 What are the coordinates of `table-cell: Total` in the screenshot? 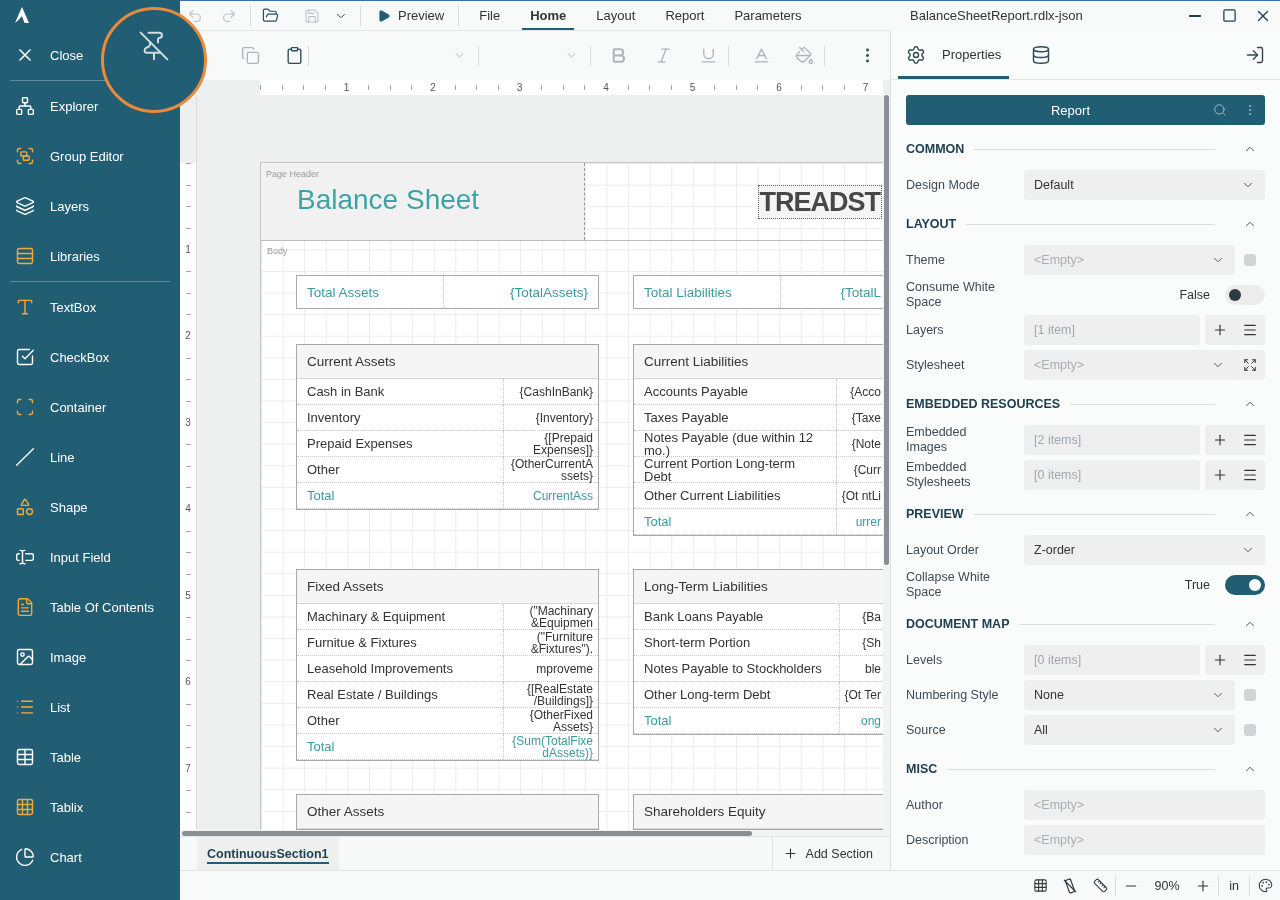 It's located at (735, 522).